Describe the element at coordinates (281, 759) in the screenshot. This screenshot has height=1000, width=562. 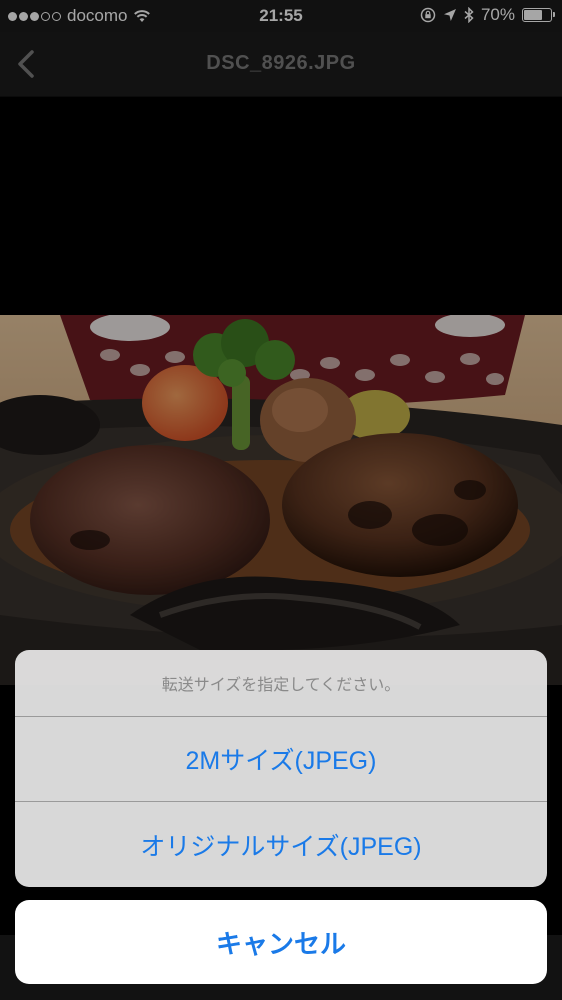
I see `option-2m-jpeg-button: 2Mサイズ(JPEG)` at that location.